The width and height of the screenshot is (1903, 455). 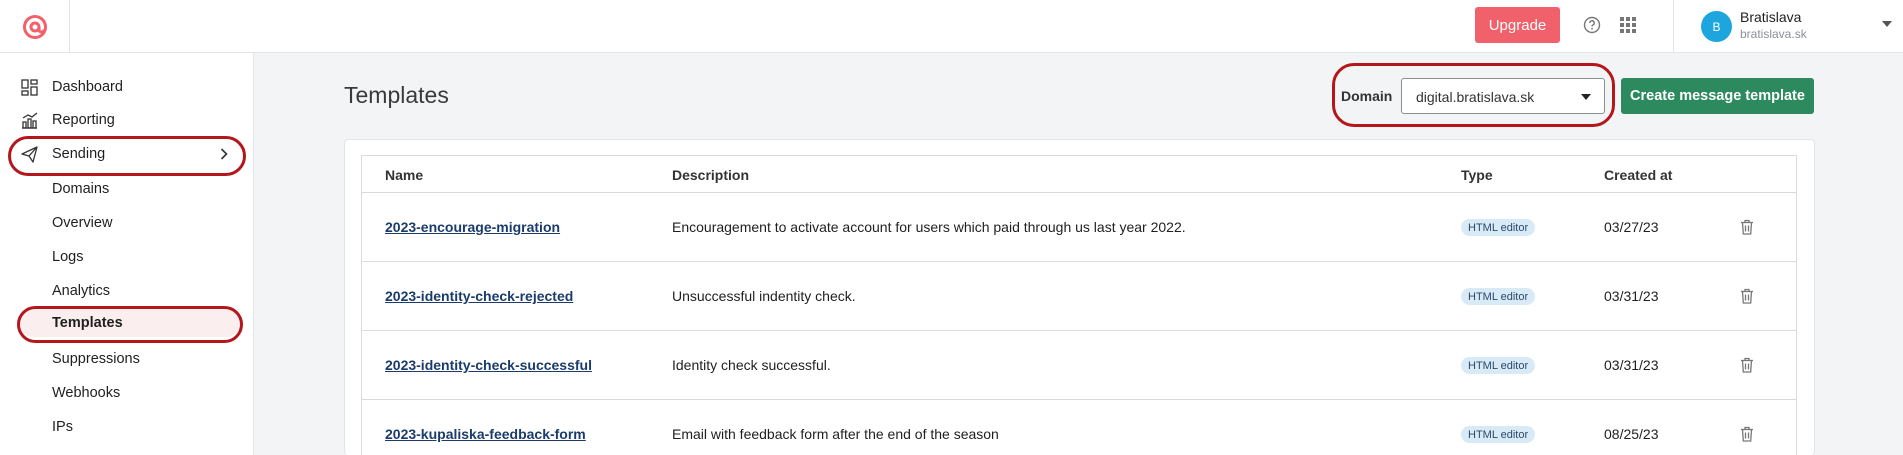 What do you see at coordinates (1475, 97) in the screenshot?
I see `domain-select-value: digital.bratislava.sk` at bounding box center [1475, 97].